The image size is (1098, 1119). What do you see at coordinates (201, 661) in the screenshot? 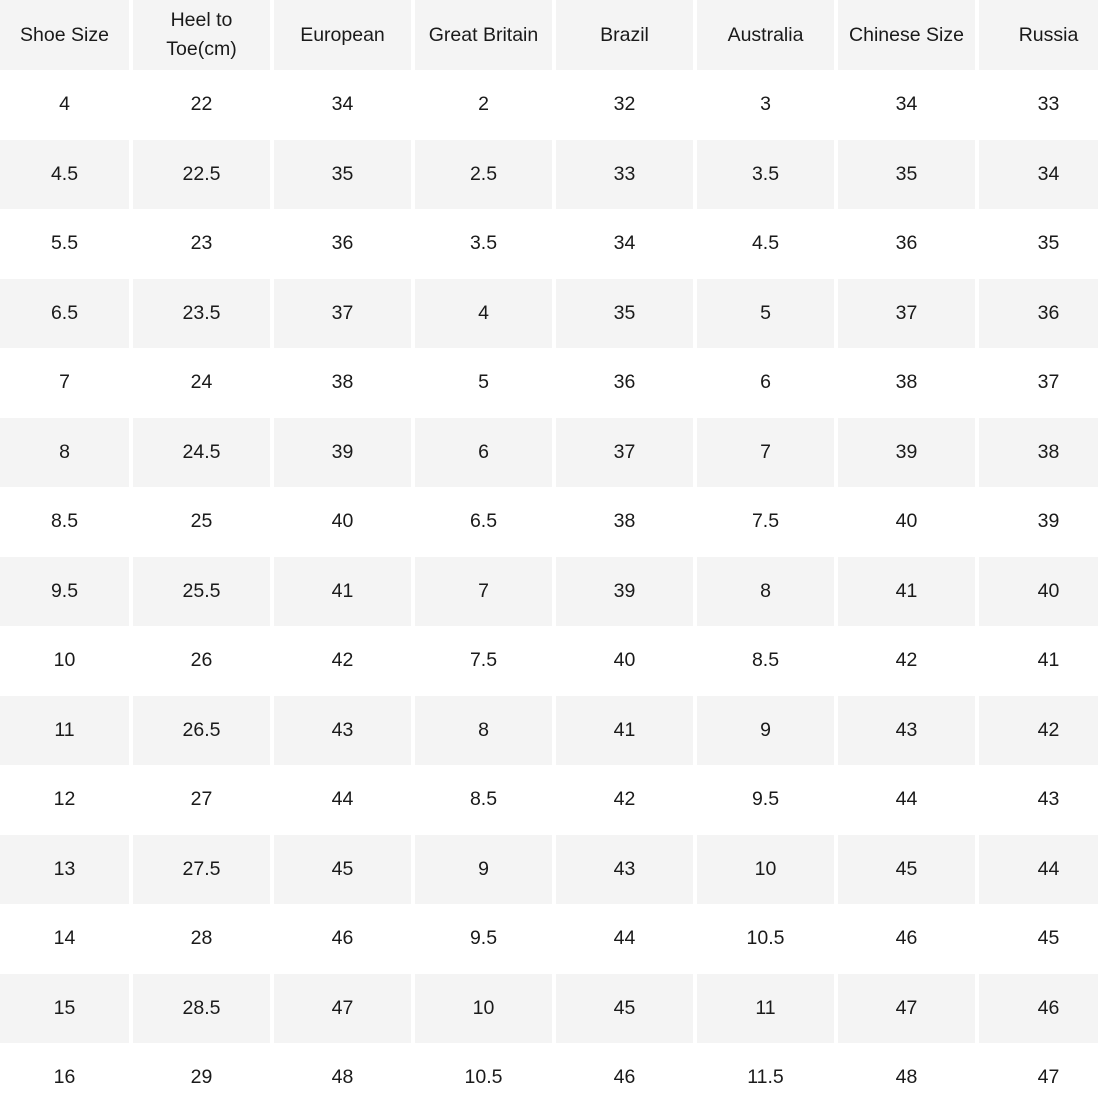
I see `table-cell: 26` at bounding box center [201, 661].